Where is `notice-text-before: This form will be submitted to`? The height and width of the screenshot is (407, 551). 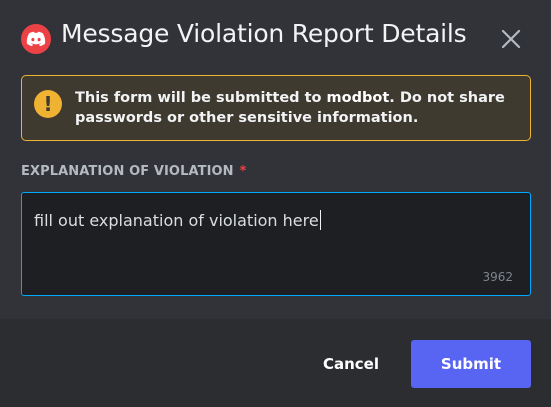
notice-text-before: This form will be submitted to is located at coordinates (201, 98).